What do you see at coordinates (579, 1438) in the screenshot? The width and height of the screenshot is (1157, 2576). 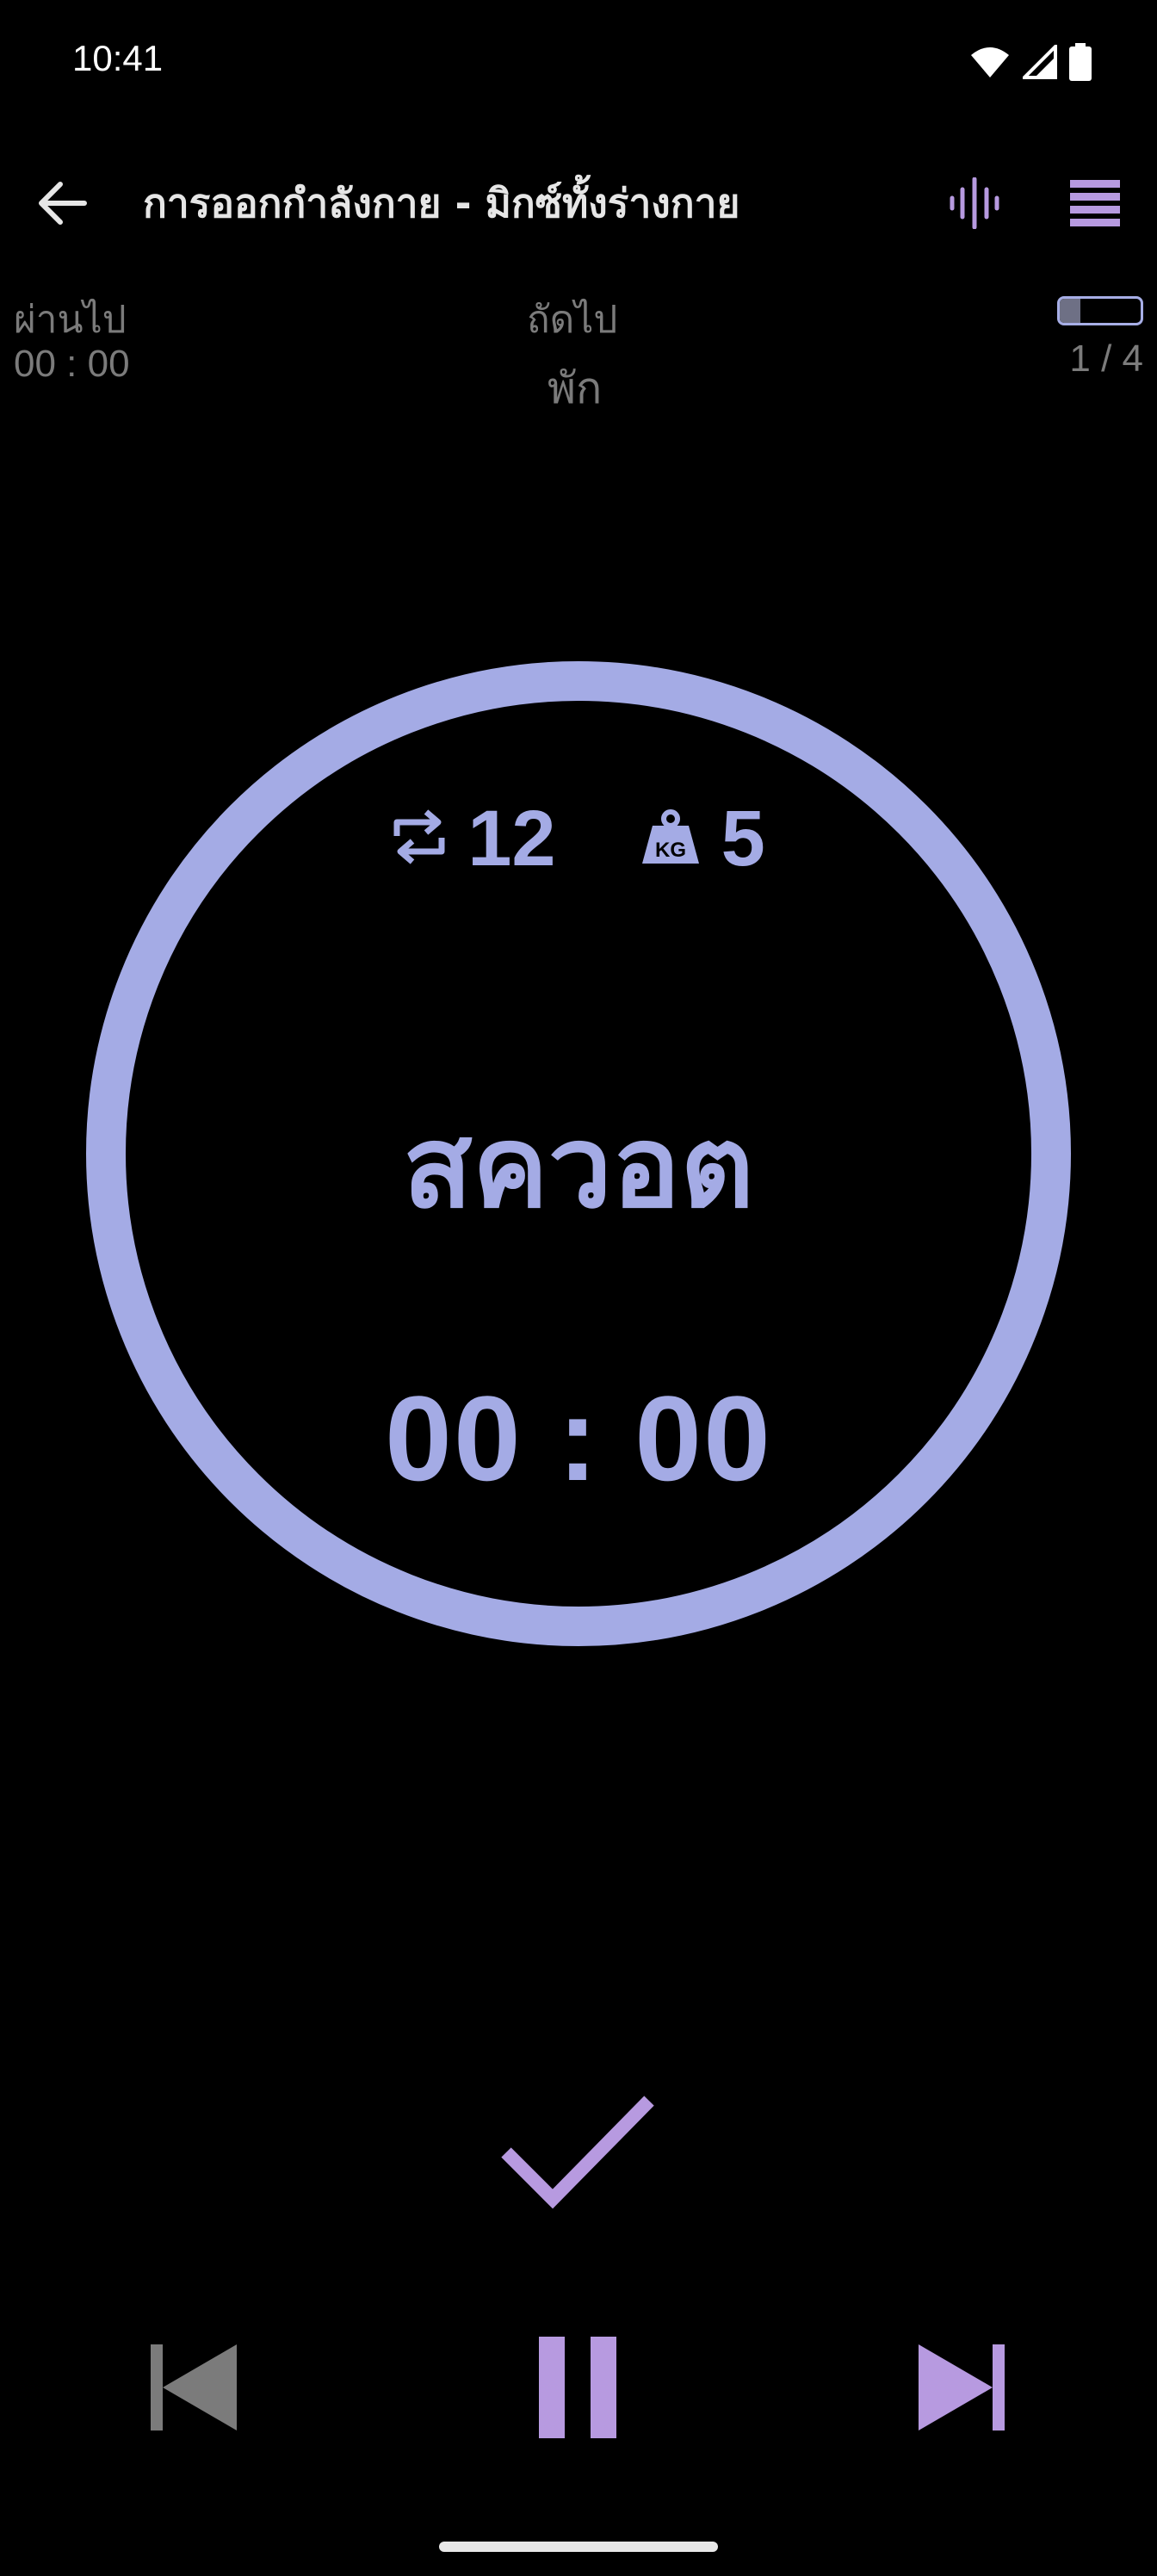 I see `exercise-timer: 00` at bounding box center [579, 1438].